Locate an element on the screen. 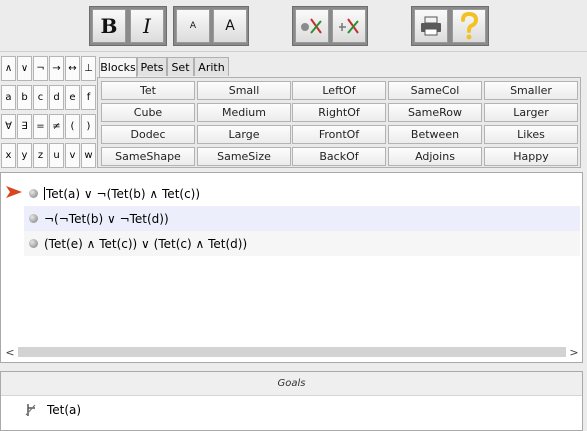  goal-item: Tet(a) is located at coordinates (291, 410).